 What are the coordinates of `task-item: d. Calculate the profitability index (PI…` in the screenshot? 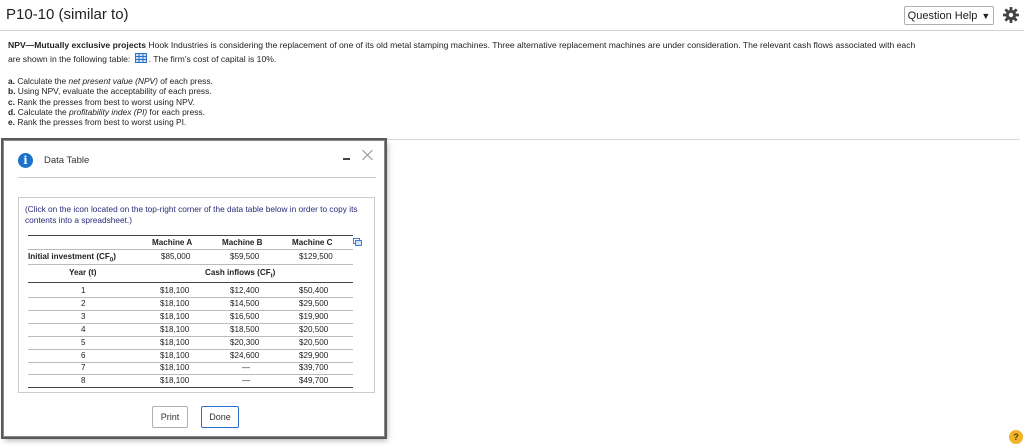 It's located at (106, 111).